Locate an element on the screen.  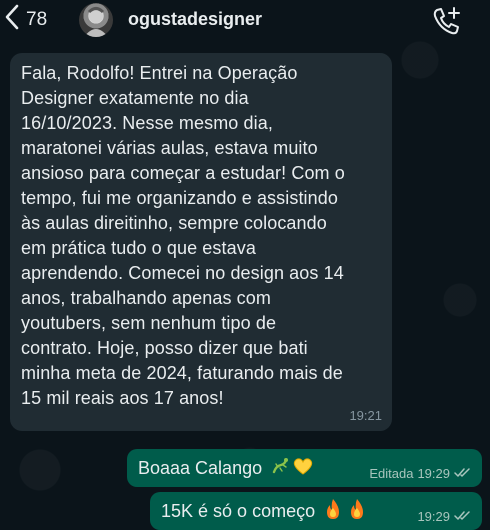
back-button: 78 is located at coordinates (25, 19).